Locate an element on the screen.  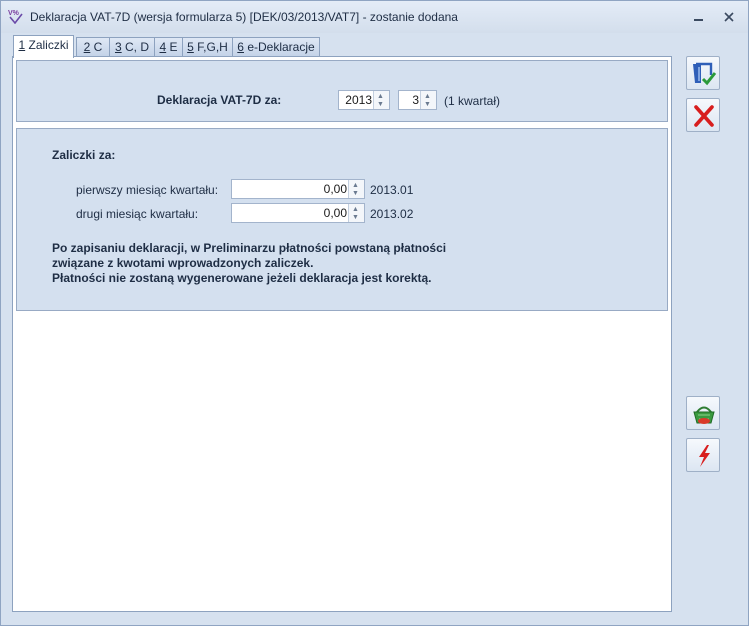
tab-zaliczki: 1 Zaliczki is located at coordinates (43, 46).